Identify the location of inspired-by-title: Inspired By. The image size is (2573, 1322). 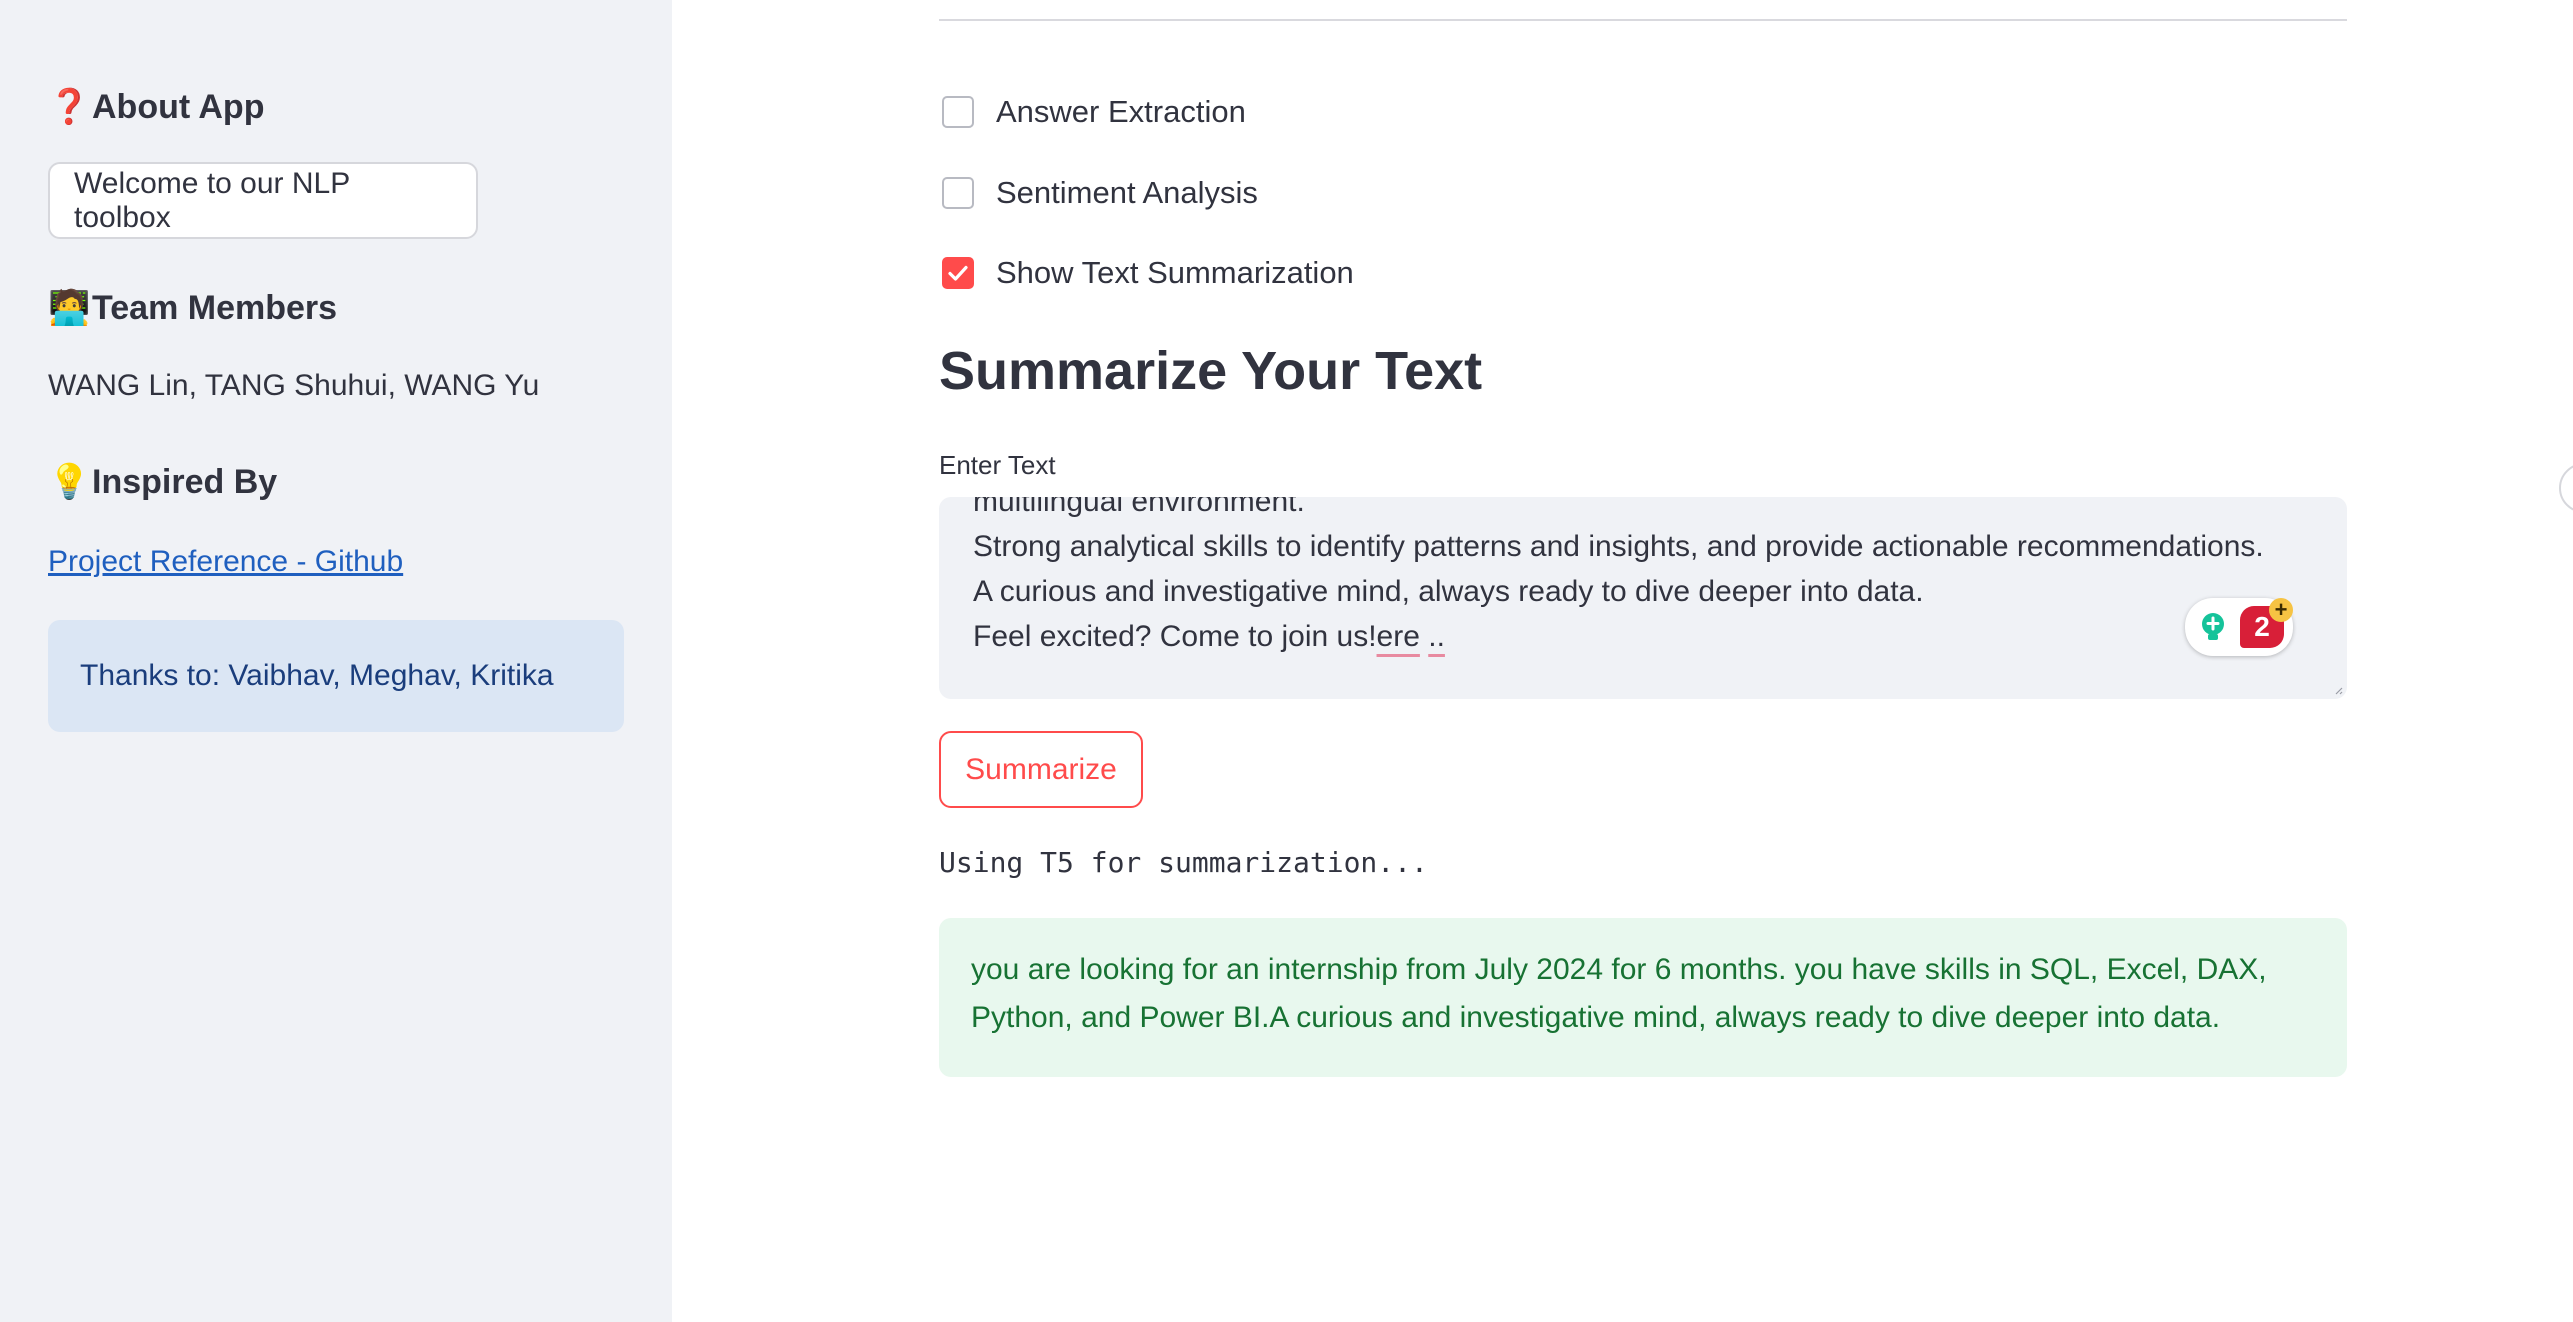
(185, 482).